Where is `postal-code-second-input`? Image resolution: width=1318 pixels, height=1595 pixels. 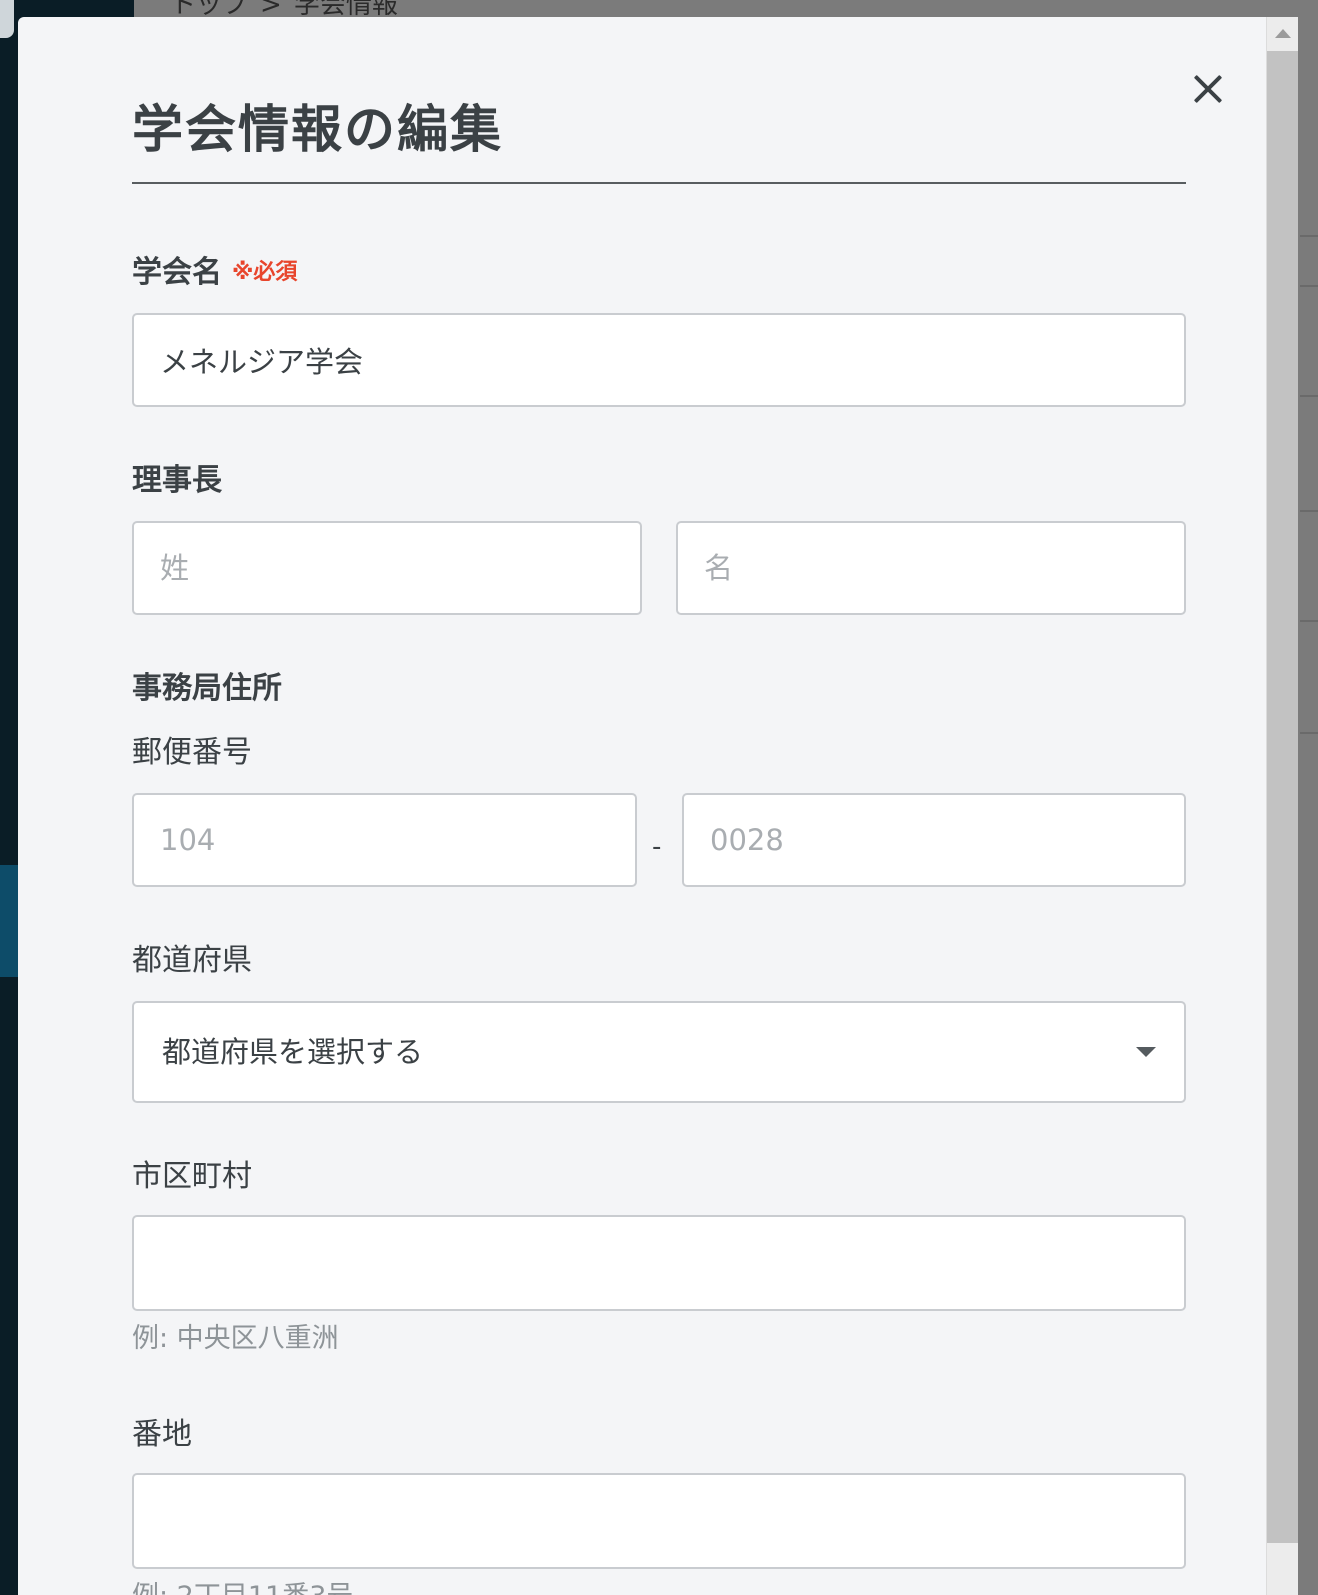
postal-code-second-input is located at coordinates (934, 840).